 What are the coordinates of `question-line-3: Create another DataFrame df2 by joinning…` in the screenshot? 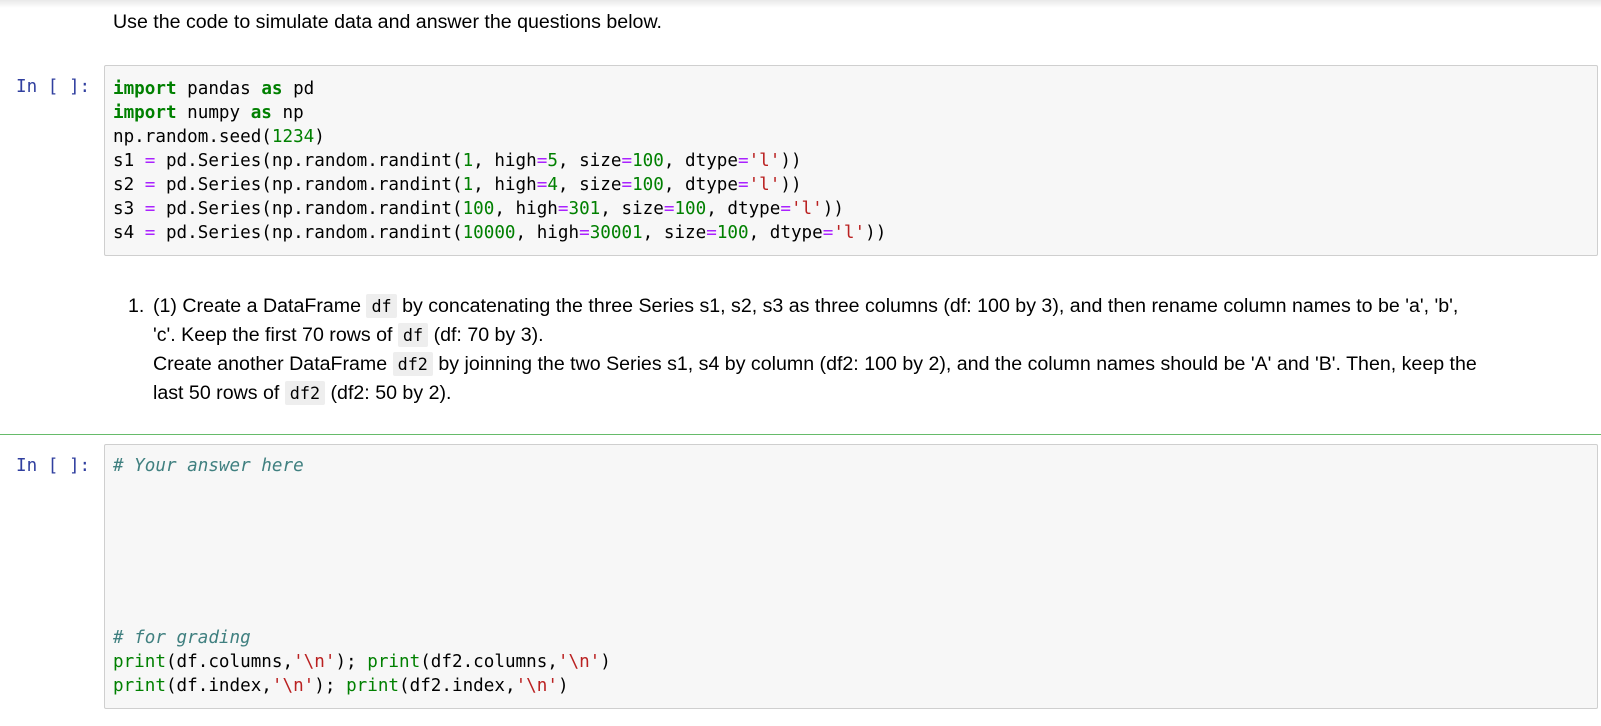 It's located at (815, 364).